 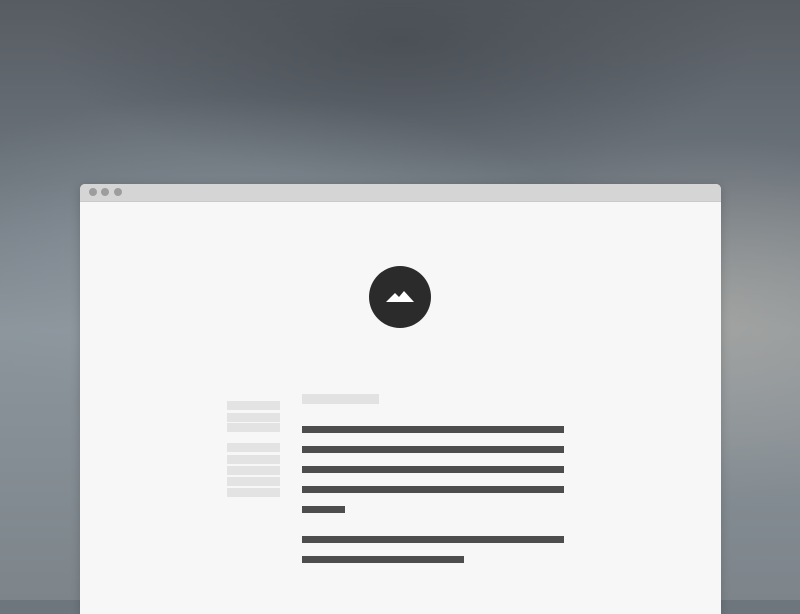 I want to click on heading-placeholder, so click(x=340, y=399).